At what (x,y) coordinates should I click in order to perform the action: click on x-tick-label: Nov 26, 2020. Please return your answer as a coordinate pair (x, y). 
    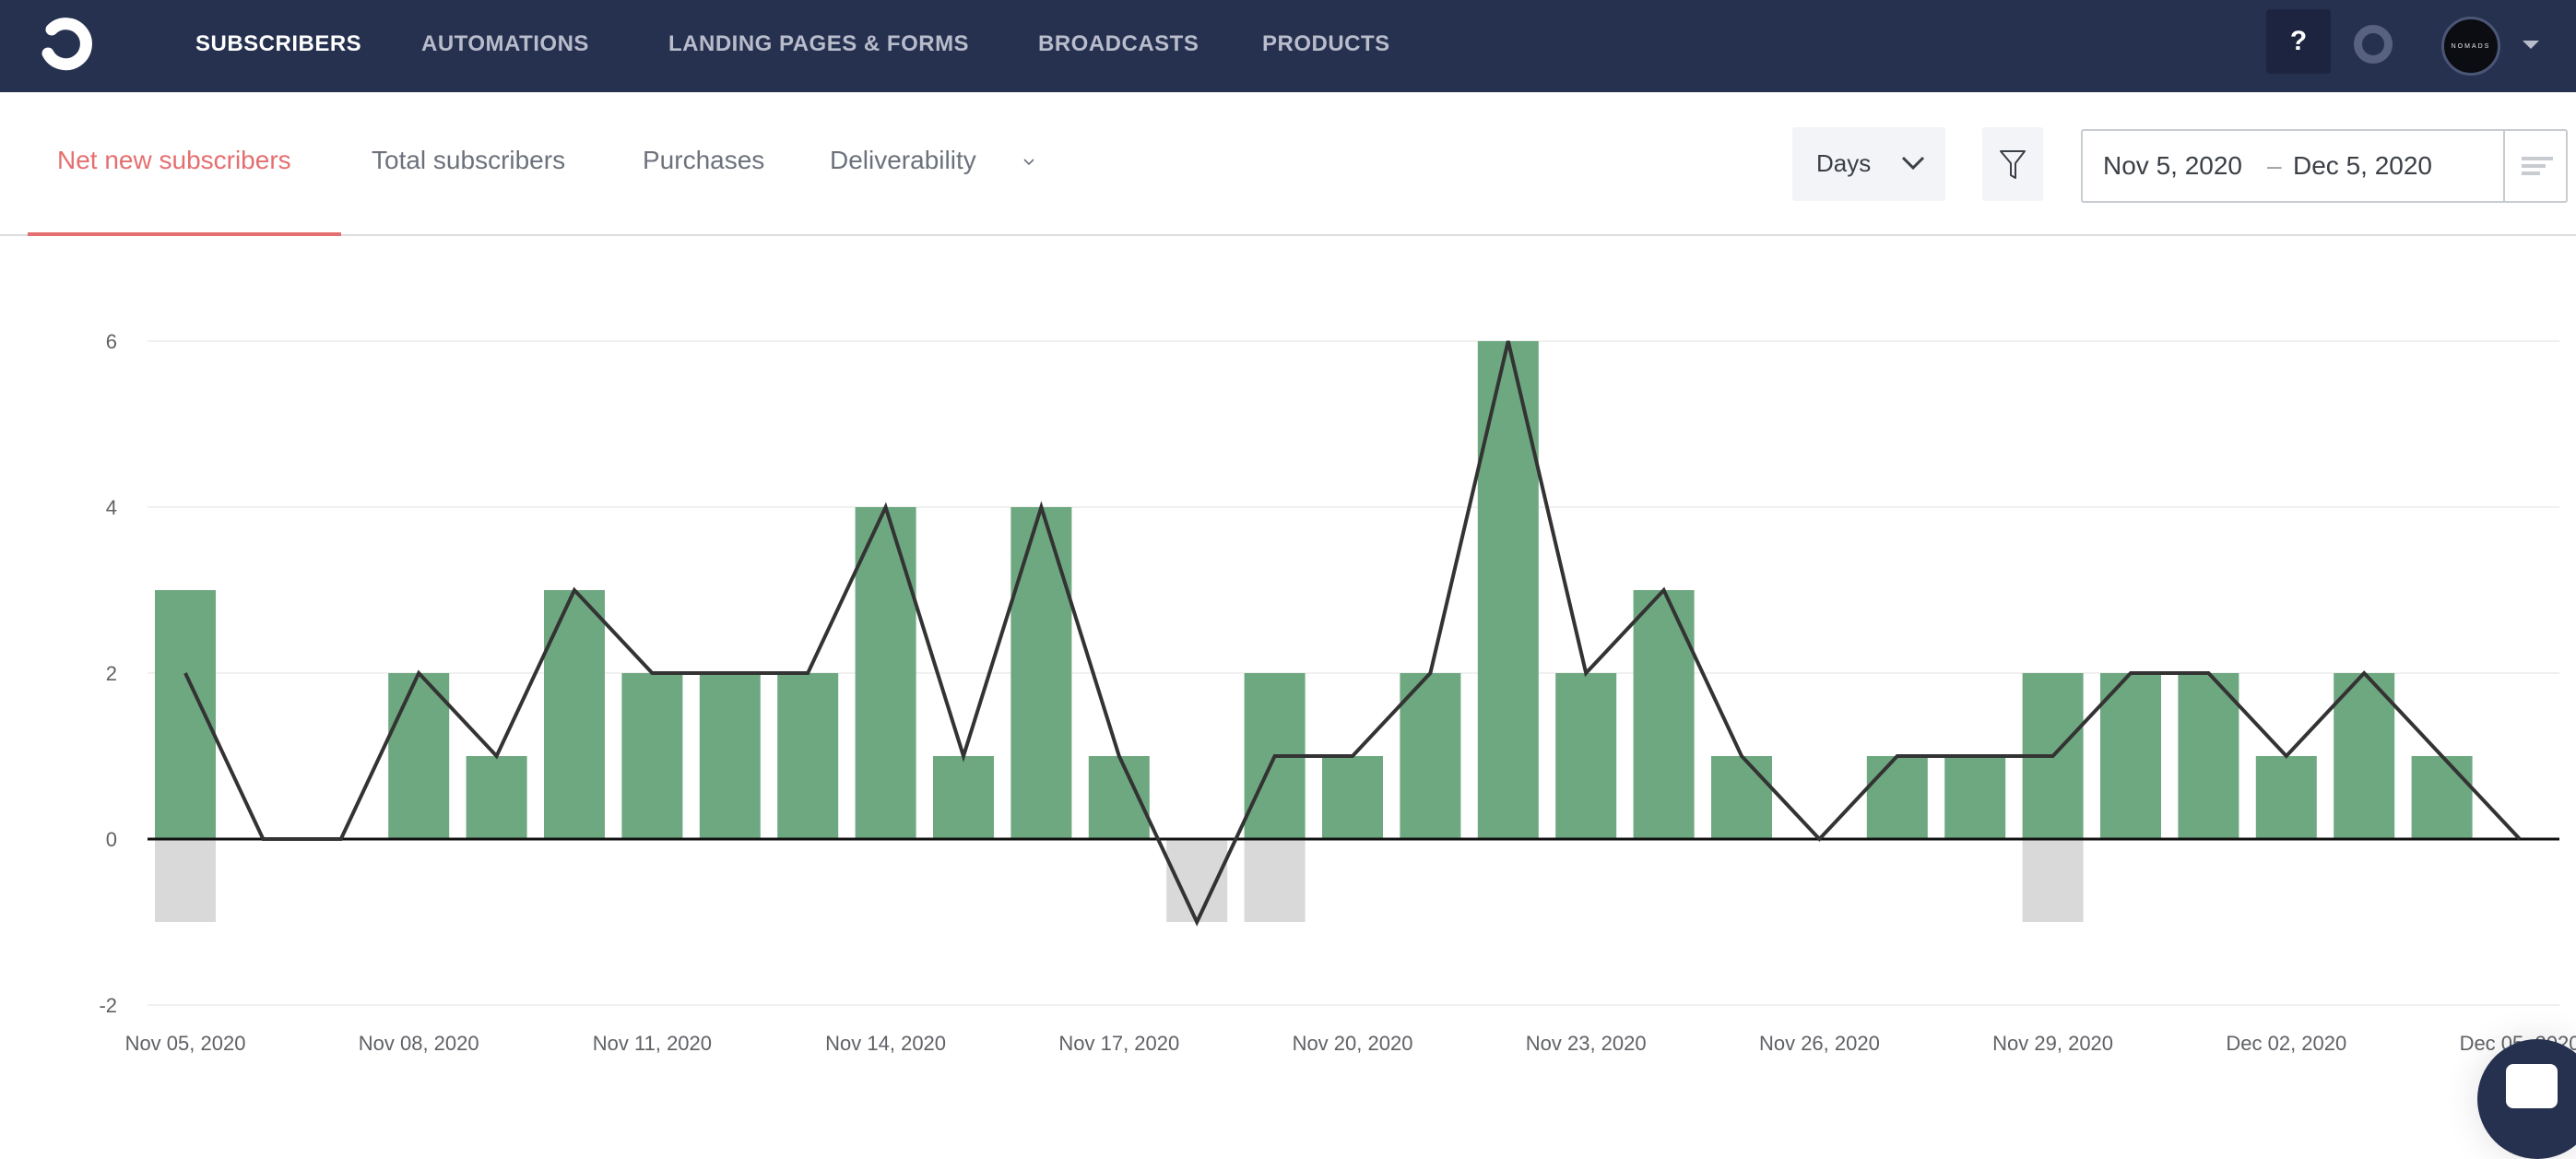
    Looking at the image, I should click on (1819, 1043).